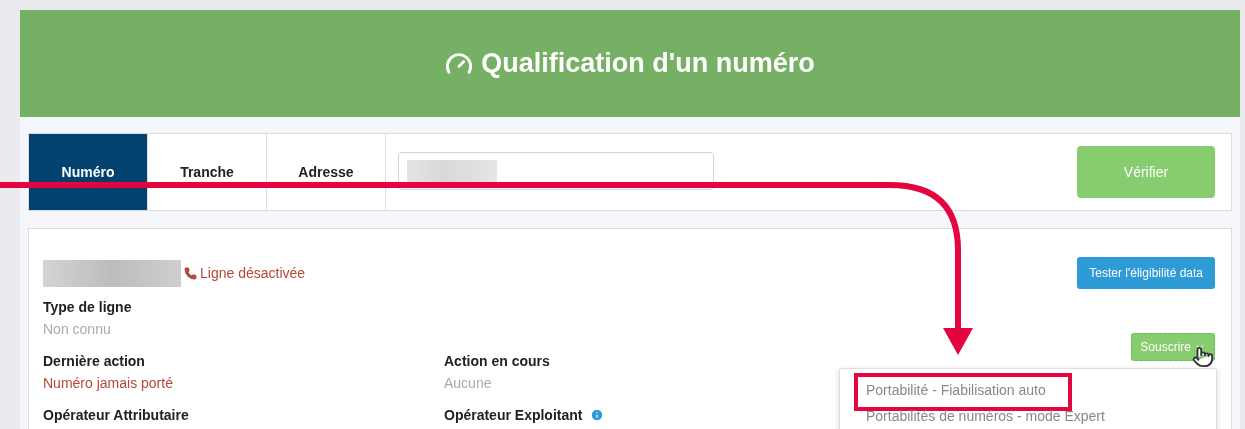  Describe the element at coordinates (1173, 347) in the screenshot. I see `subscribe-button: Souscrire` at that location.